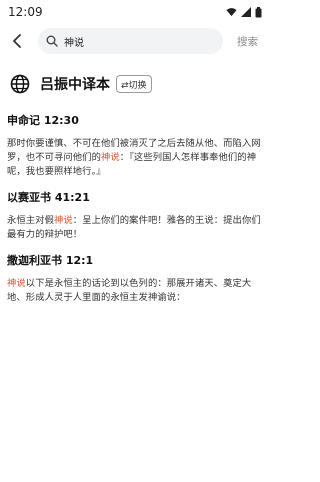 This screenshot has height=482, width=320. Describe the element at coordinates (247, 41) in the screenshot. I see `search-button: 搜索` at that location.